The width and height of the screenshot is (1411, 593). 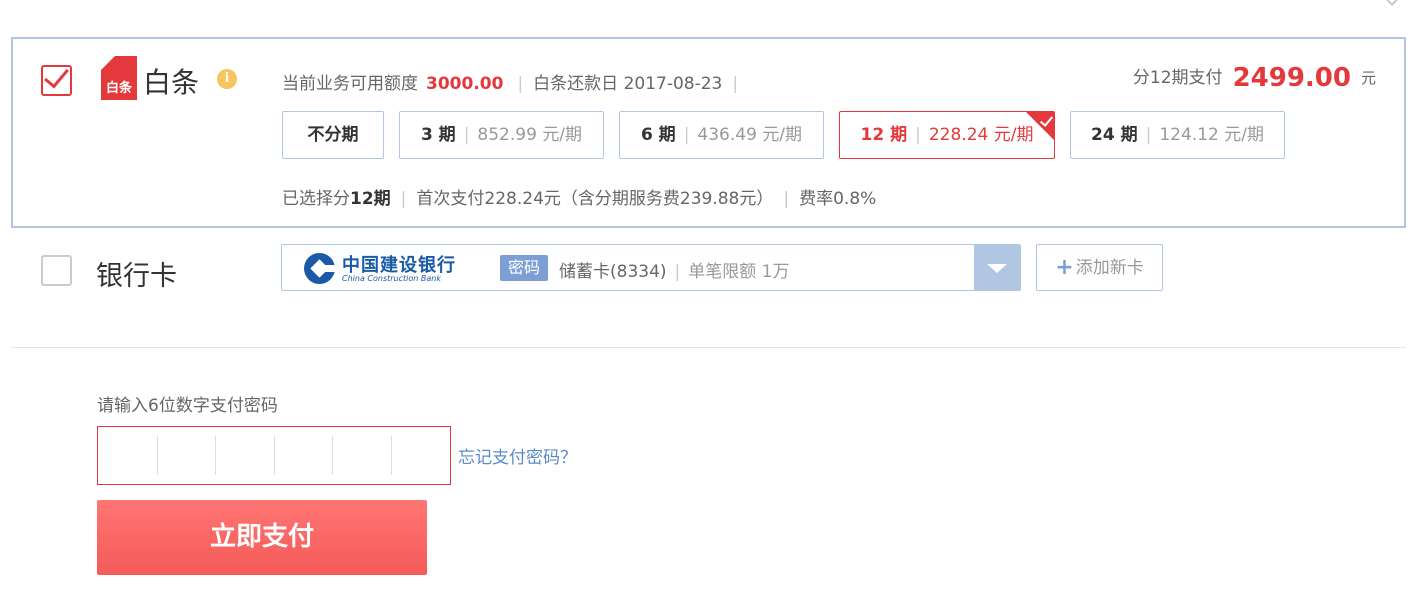 What do you see at coordinates (1109, 268) in the screenshot?
I see `add-card-label: 添加新卡` at bounding box center [1109, 268].